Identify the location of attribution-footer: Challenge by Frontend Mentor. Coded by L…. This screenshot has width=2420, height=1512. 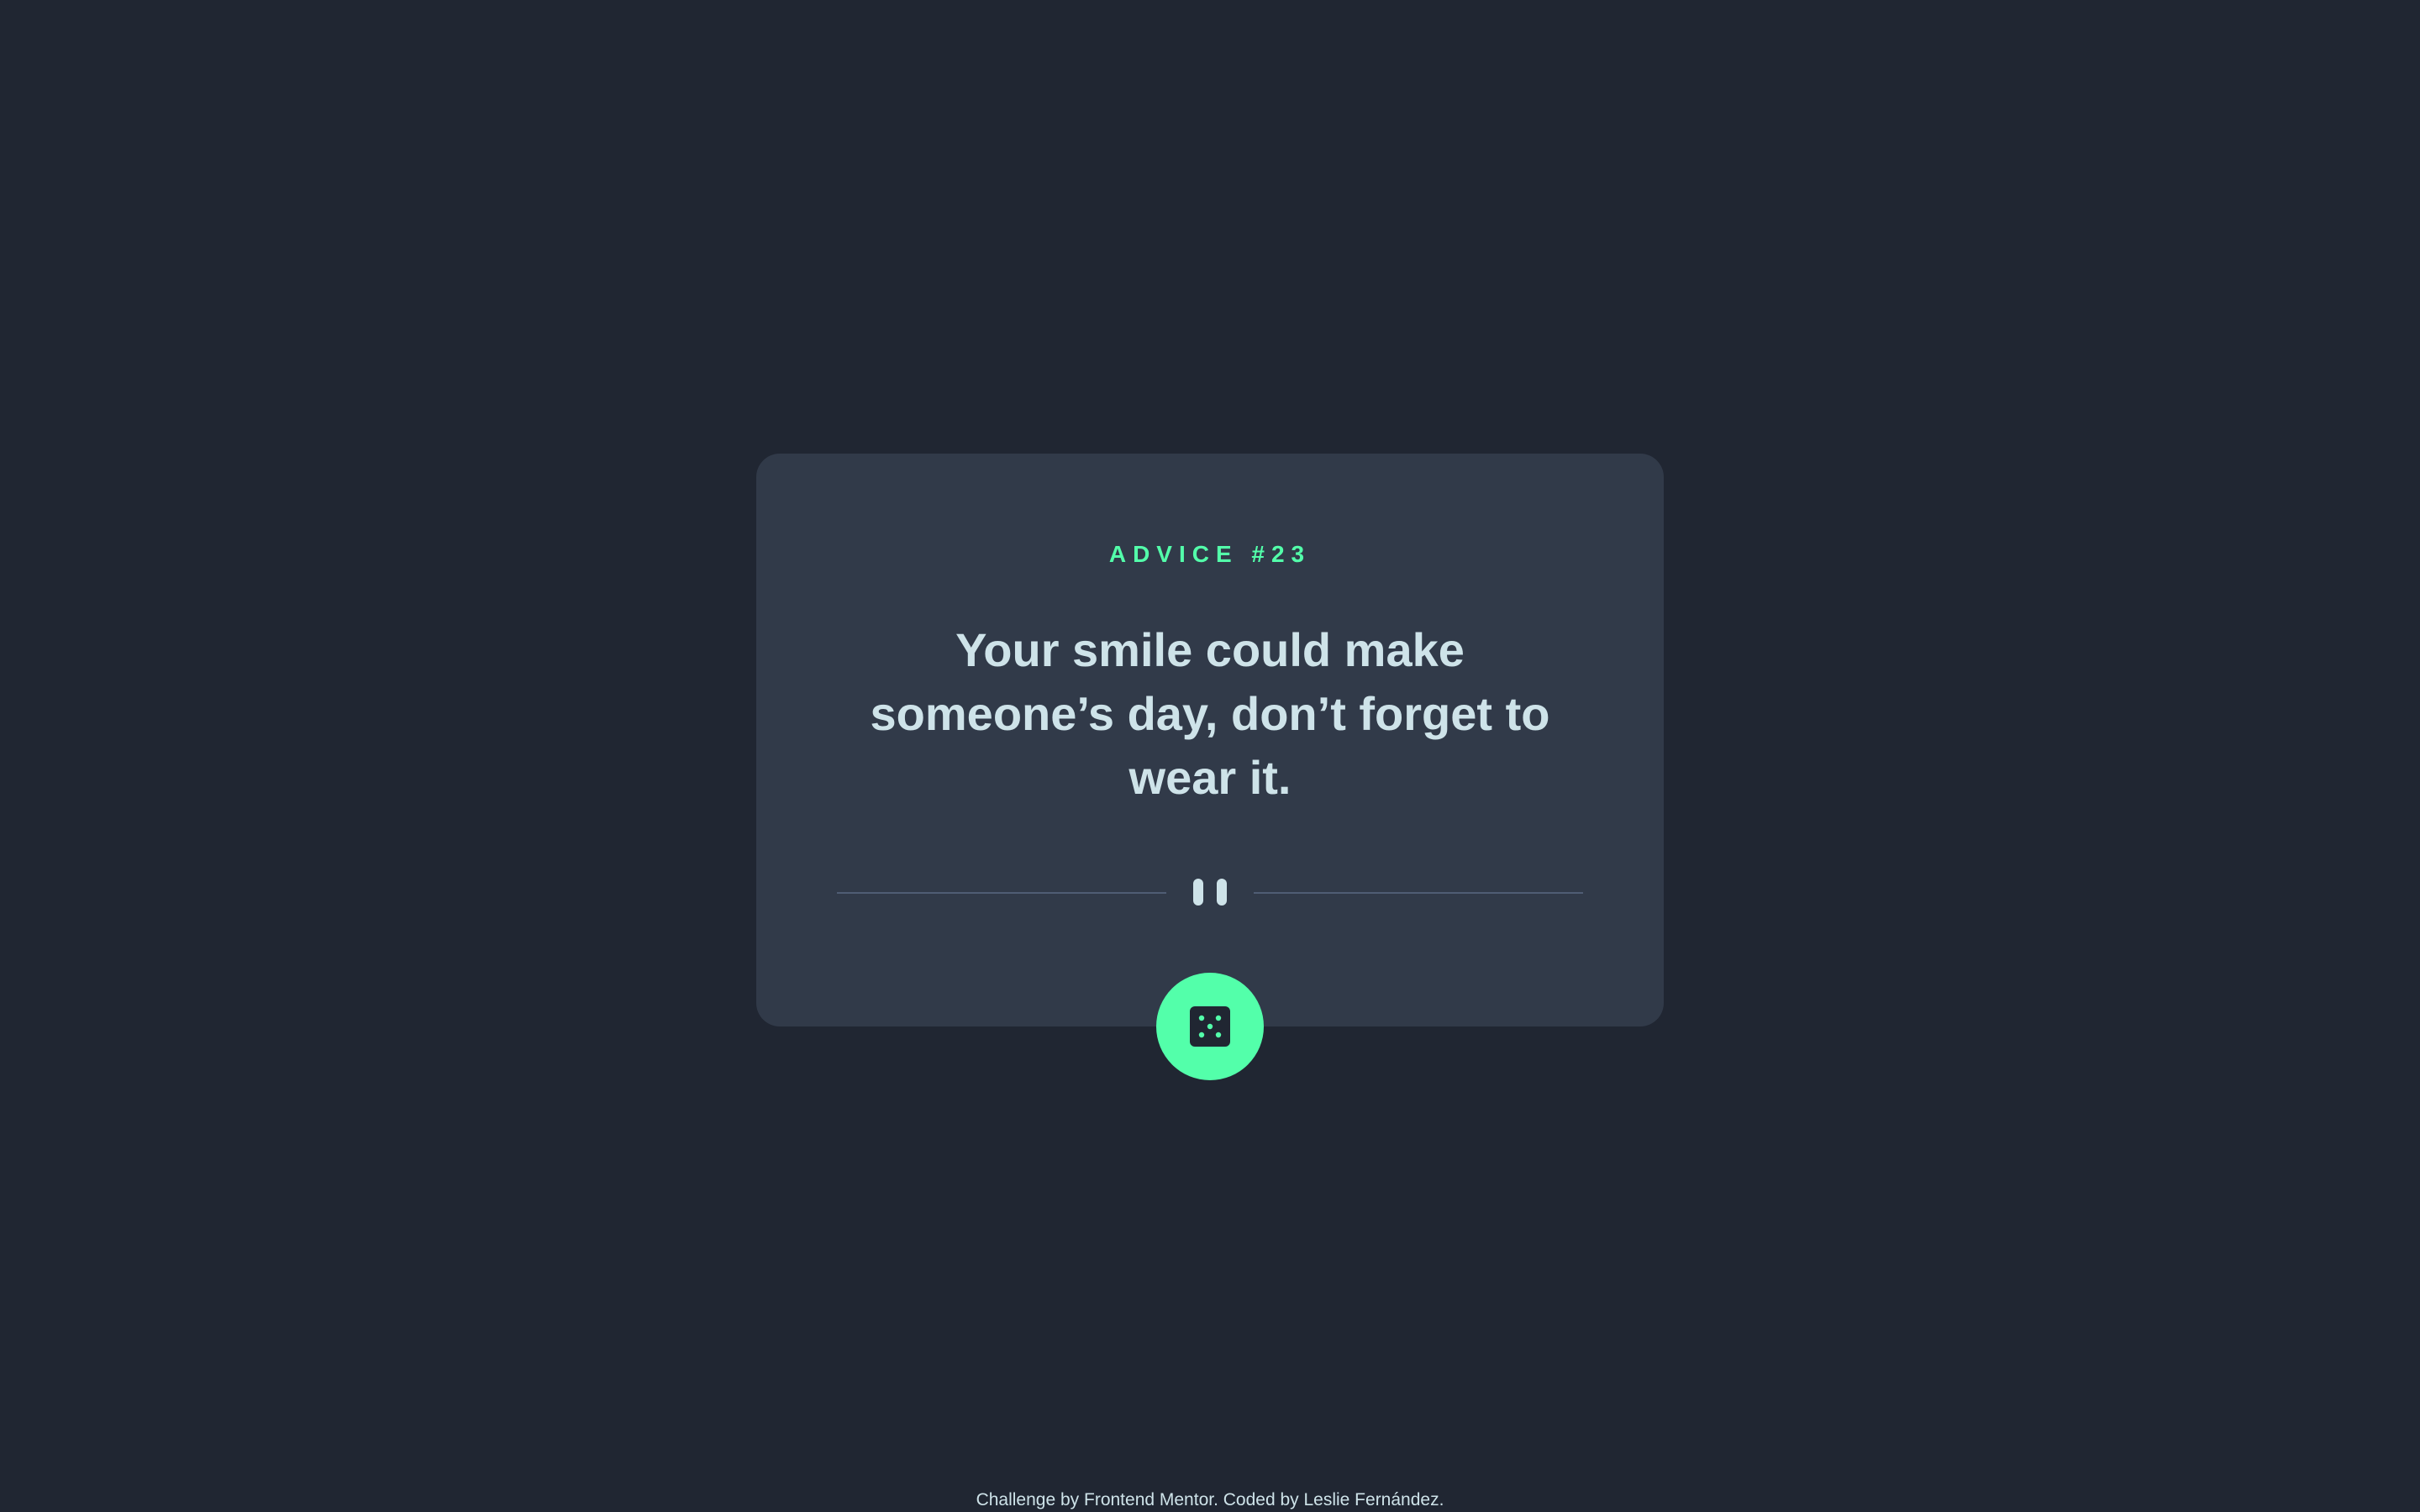
(1210, 1499).